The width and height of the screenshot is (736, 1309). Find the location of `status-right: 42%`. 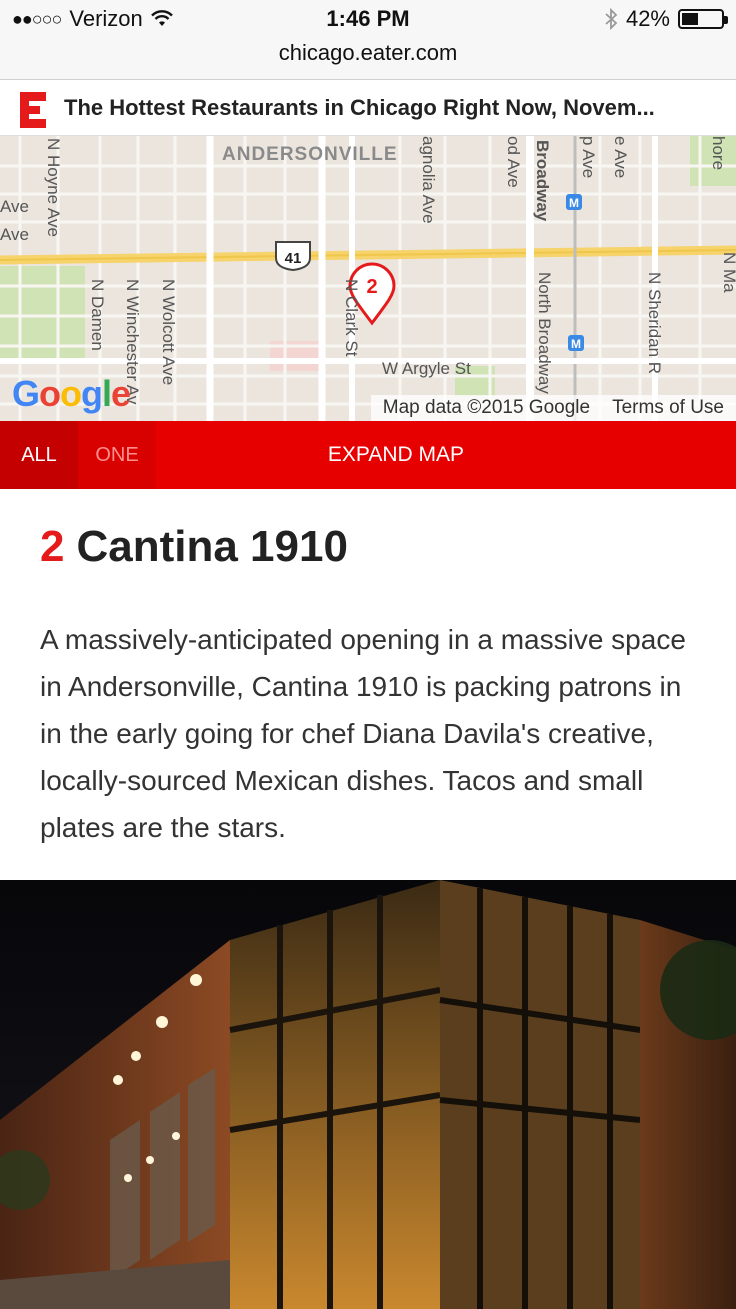

status-right: 42% is located at coordinates (666, 19).